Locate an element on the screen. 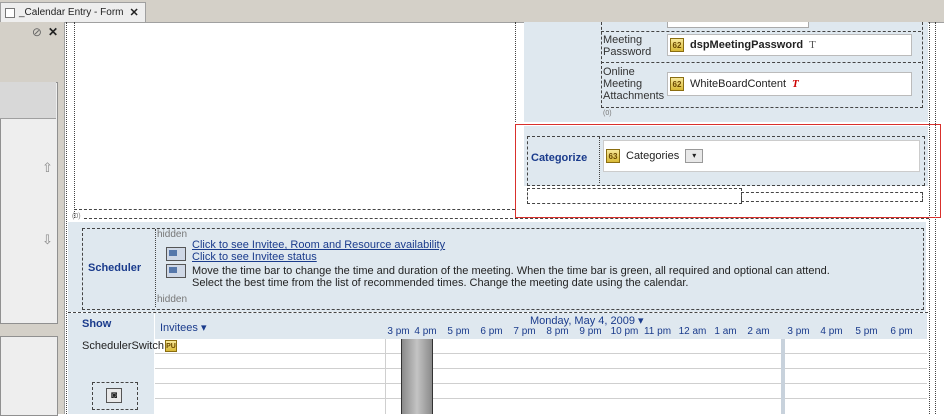 The height and width of the screenshot is (416, 944). hour-label: 1 am is located at coordinates (725, 331).